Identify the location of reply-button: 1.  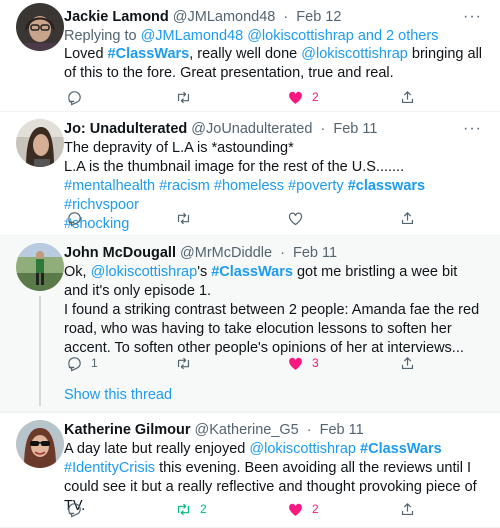
(82, 363).